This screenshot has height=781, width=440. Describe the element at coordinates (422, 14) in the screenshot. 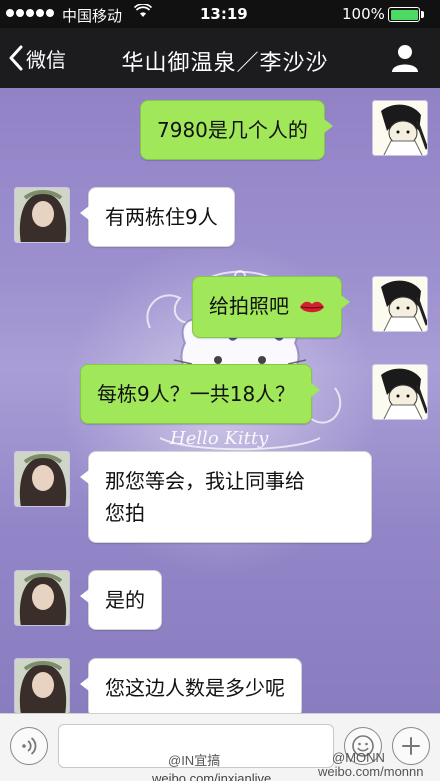

I see `battery-tip` at that location.